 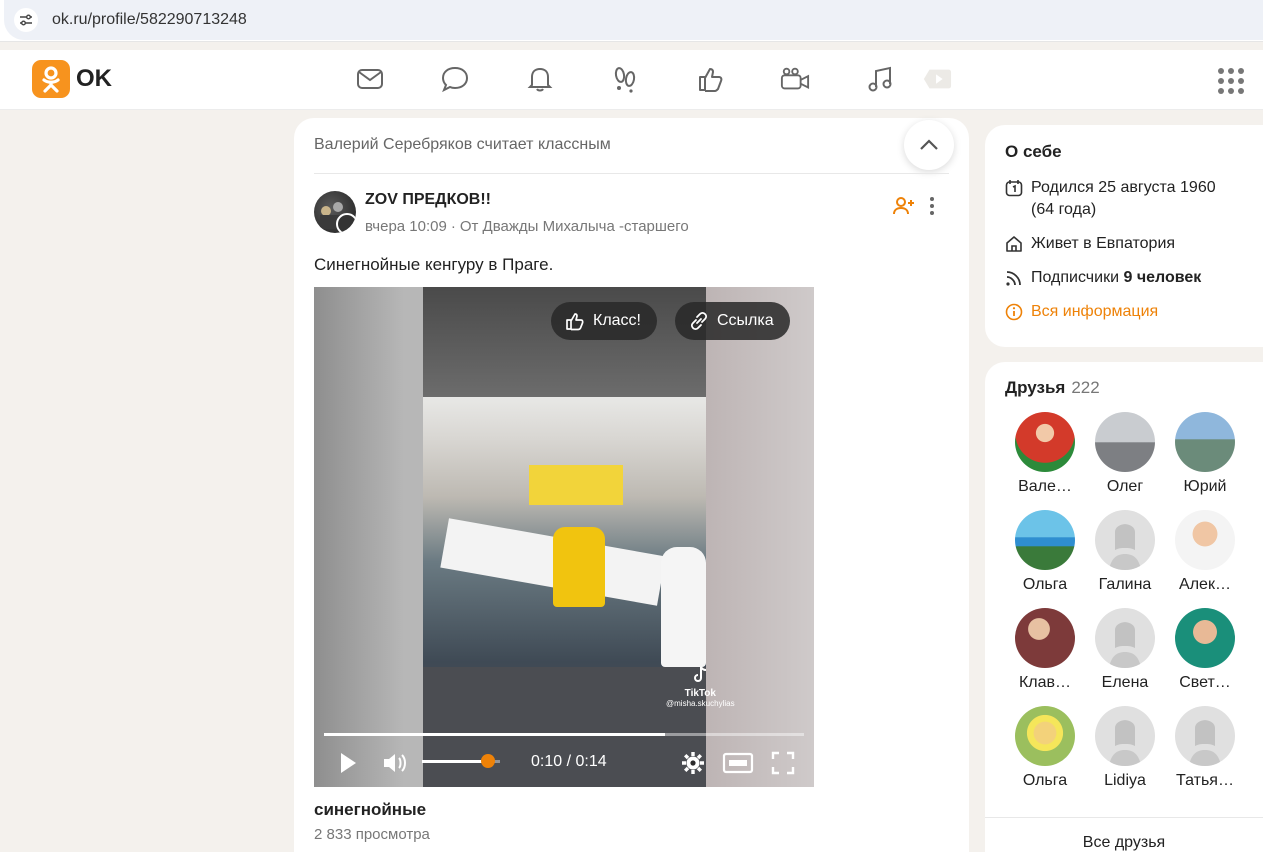 I want to click on group-avatar, so click(x=335, y=212).